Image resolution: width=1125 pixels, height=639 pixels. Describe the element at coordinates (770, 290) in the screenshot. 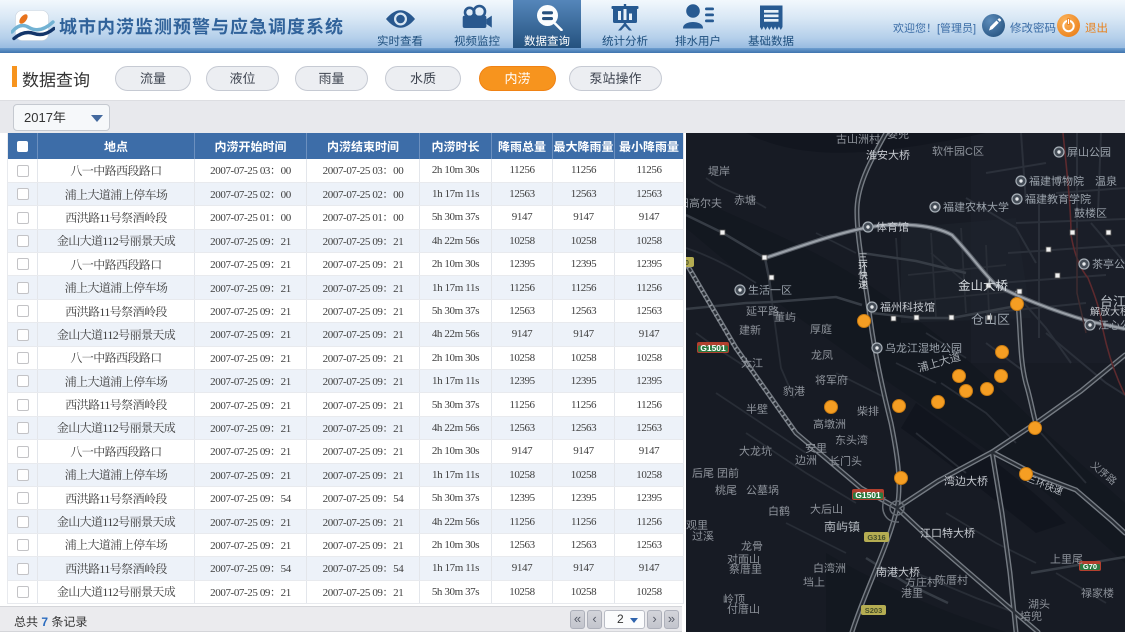

I see `svg-text: 生活一区` at that location.